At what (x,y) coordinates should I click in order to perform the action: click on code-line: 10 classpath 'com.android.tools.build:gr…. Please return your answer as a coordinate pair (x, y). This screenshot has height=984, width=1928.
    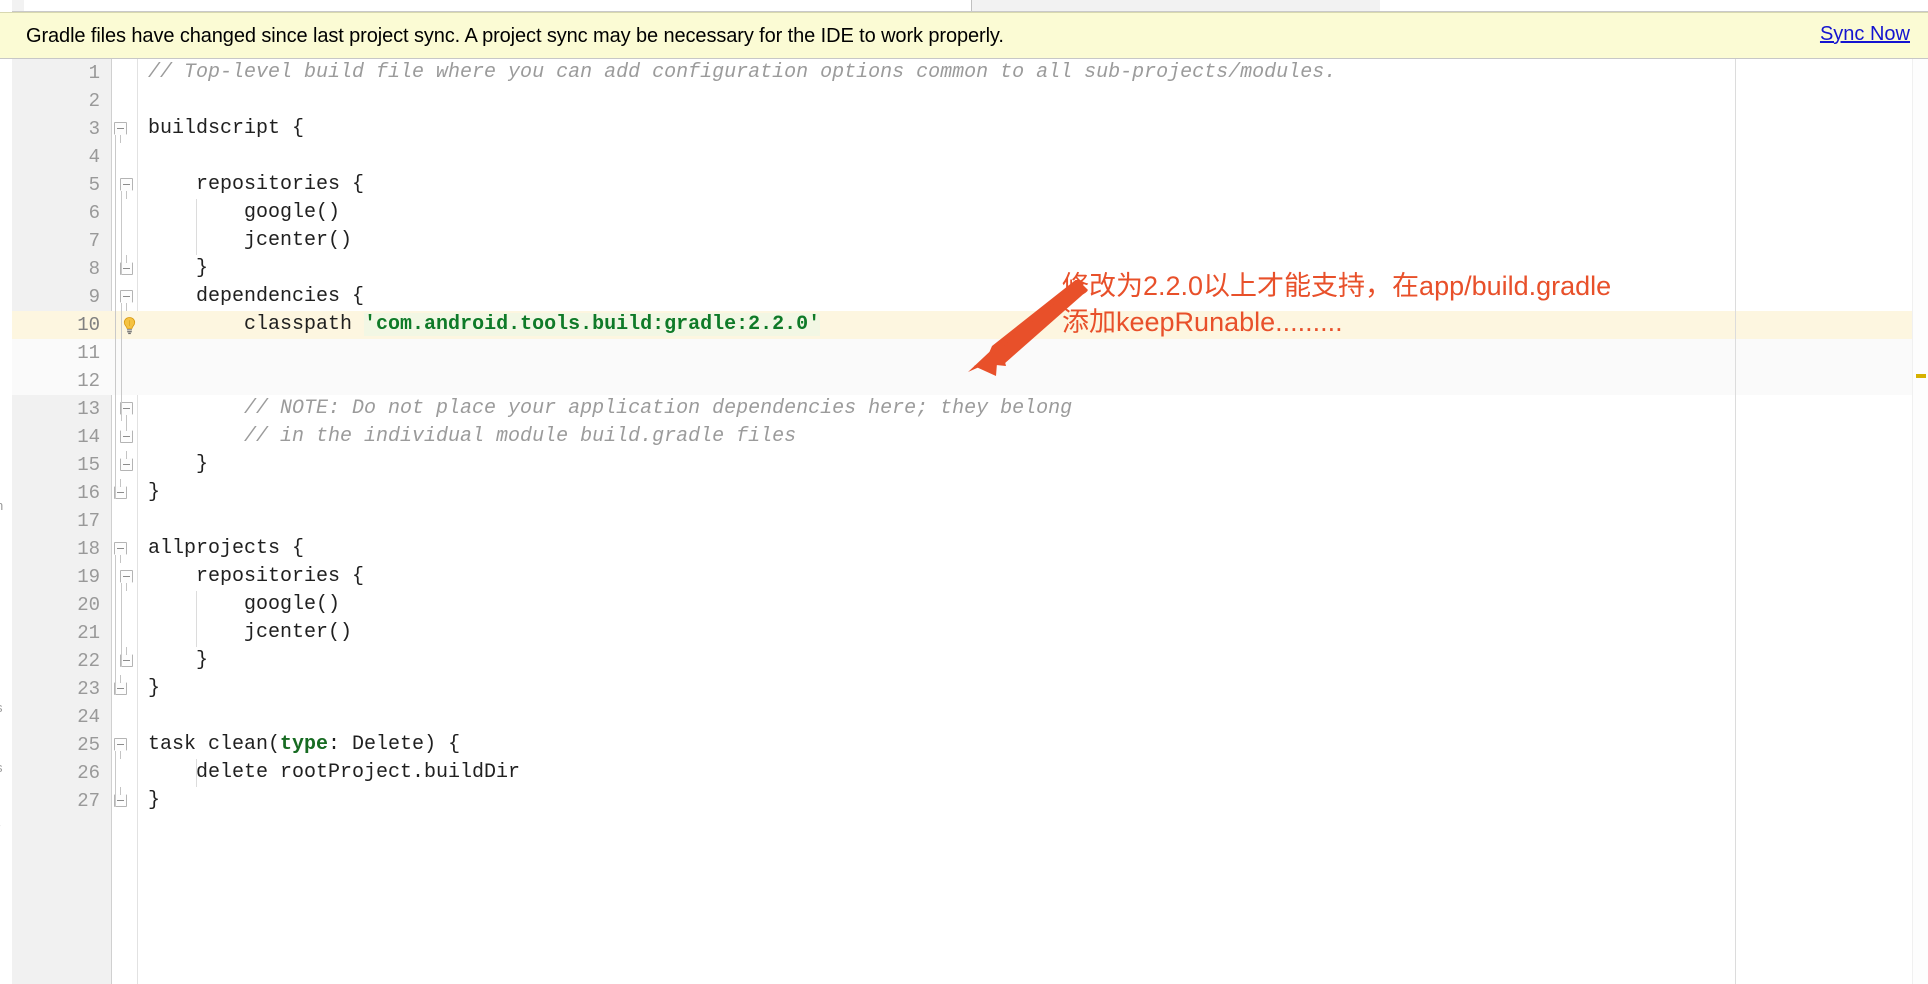
    Looking at the image, I should click on (964, 325).